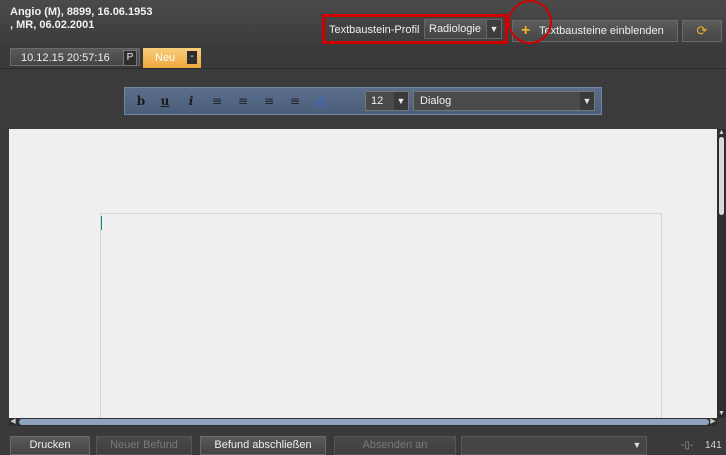  Describe the element at coordinates (295, 101) in the screenshot. I see `justify-button: ≡` at that location.